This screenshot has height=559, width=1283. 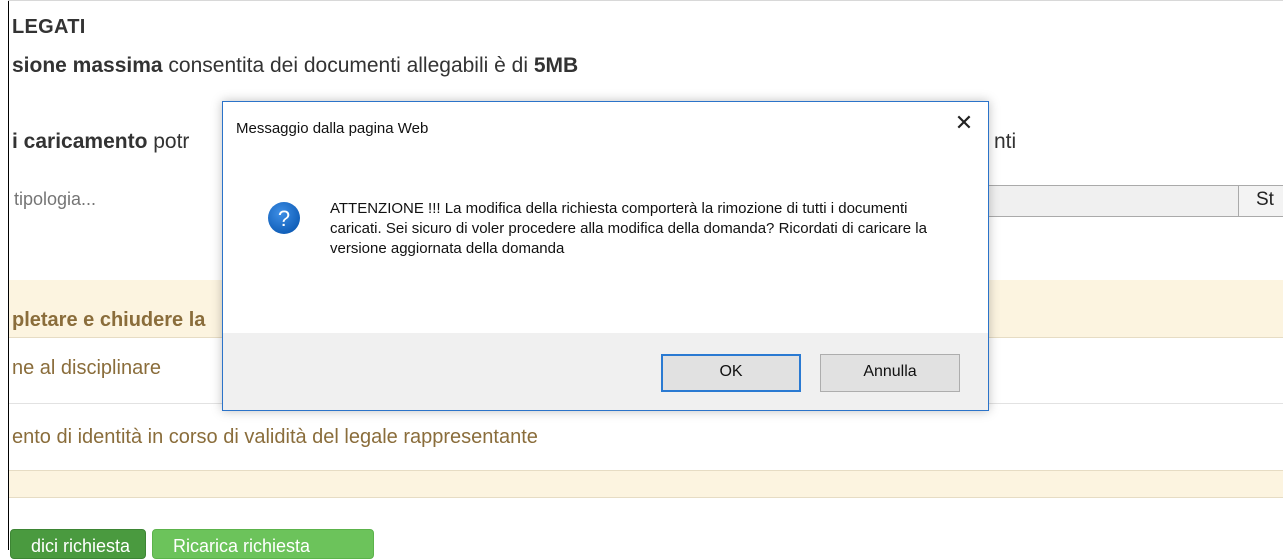 What do you see at coordinates (1005, 141) in the screenshot?
I see `upload-info-end: nti` at bounding box center [1005, 141].